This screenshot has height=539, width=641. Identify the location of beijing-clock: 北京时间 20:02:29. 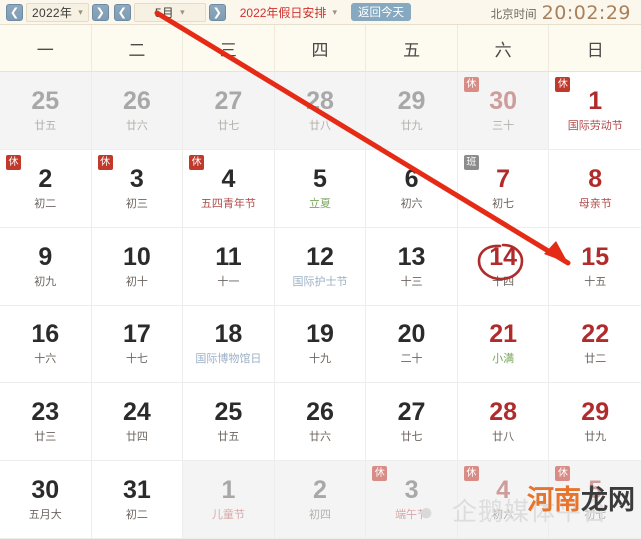
(563, 12).